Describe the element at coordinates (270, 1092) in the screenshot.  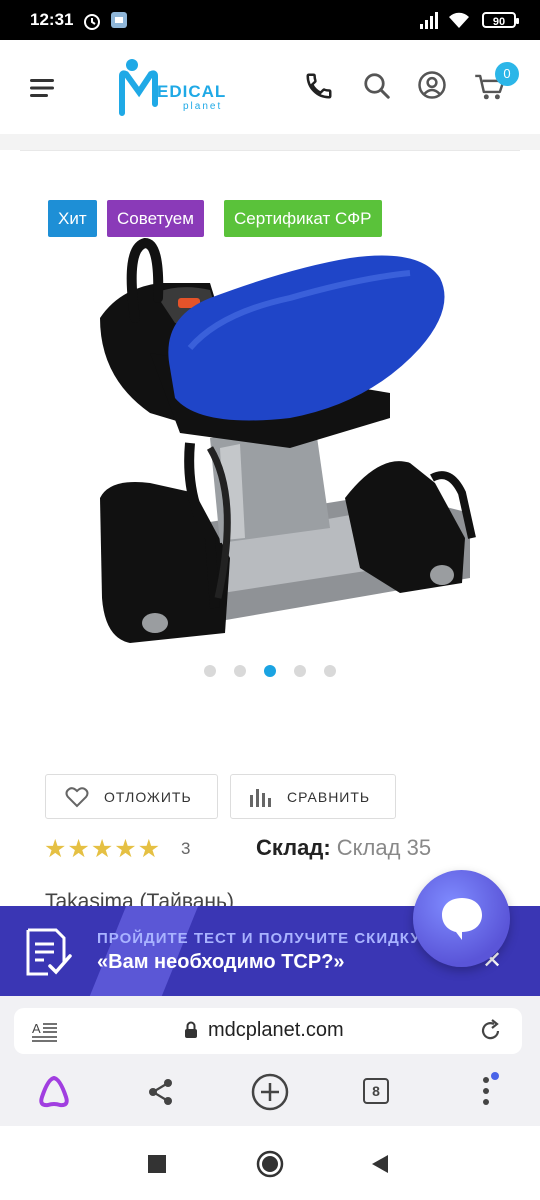
I see `new-tab-plus-icon` at that location.